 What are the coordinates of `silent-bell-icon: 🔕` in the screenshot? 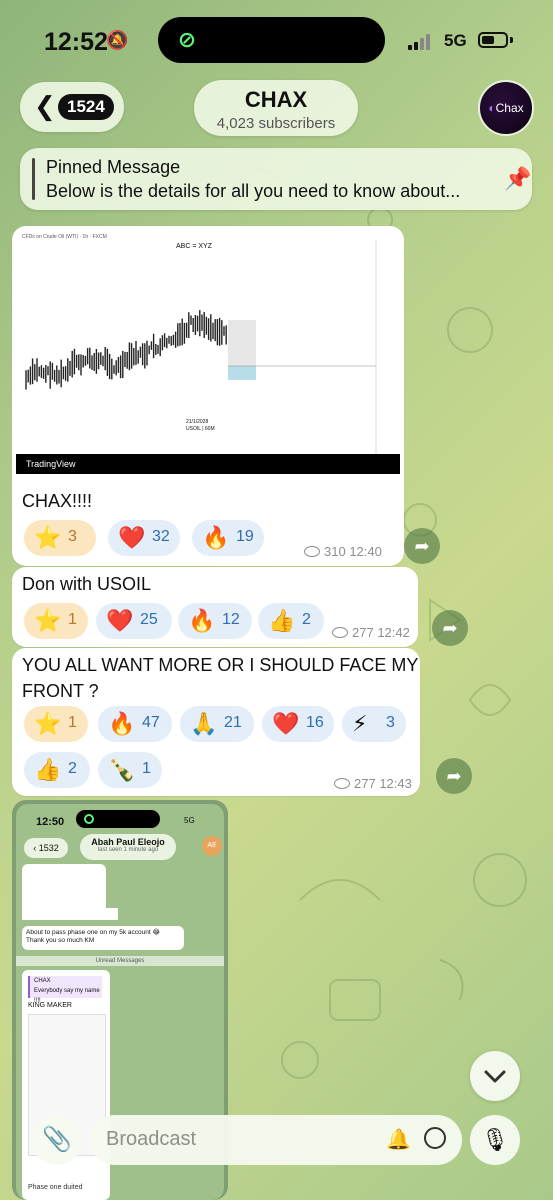 It's located at (117, 40).